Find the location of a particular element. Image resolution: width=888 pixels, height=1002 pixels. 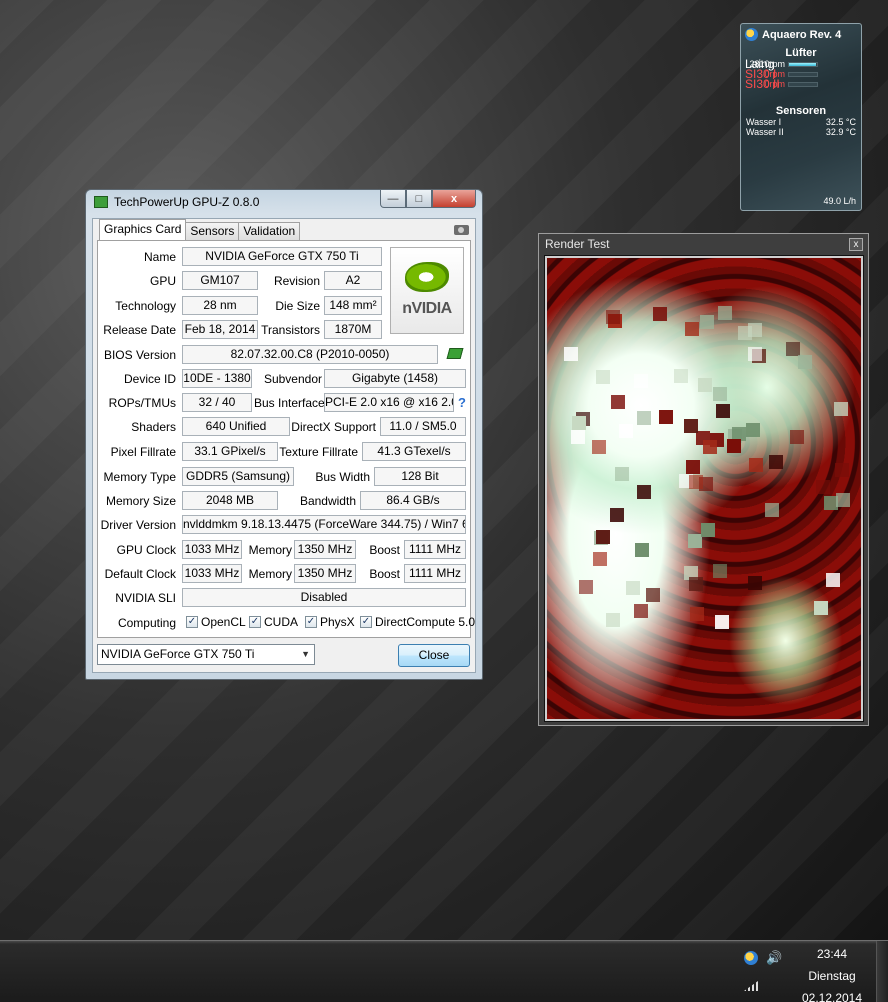

taskbar-clock: 23:44 Dienstag 02.12.2014 is located at coordinates (832, 972).